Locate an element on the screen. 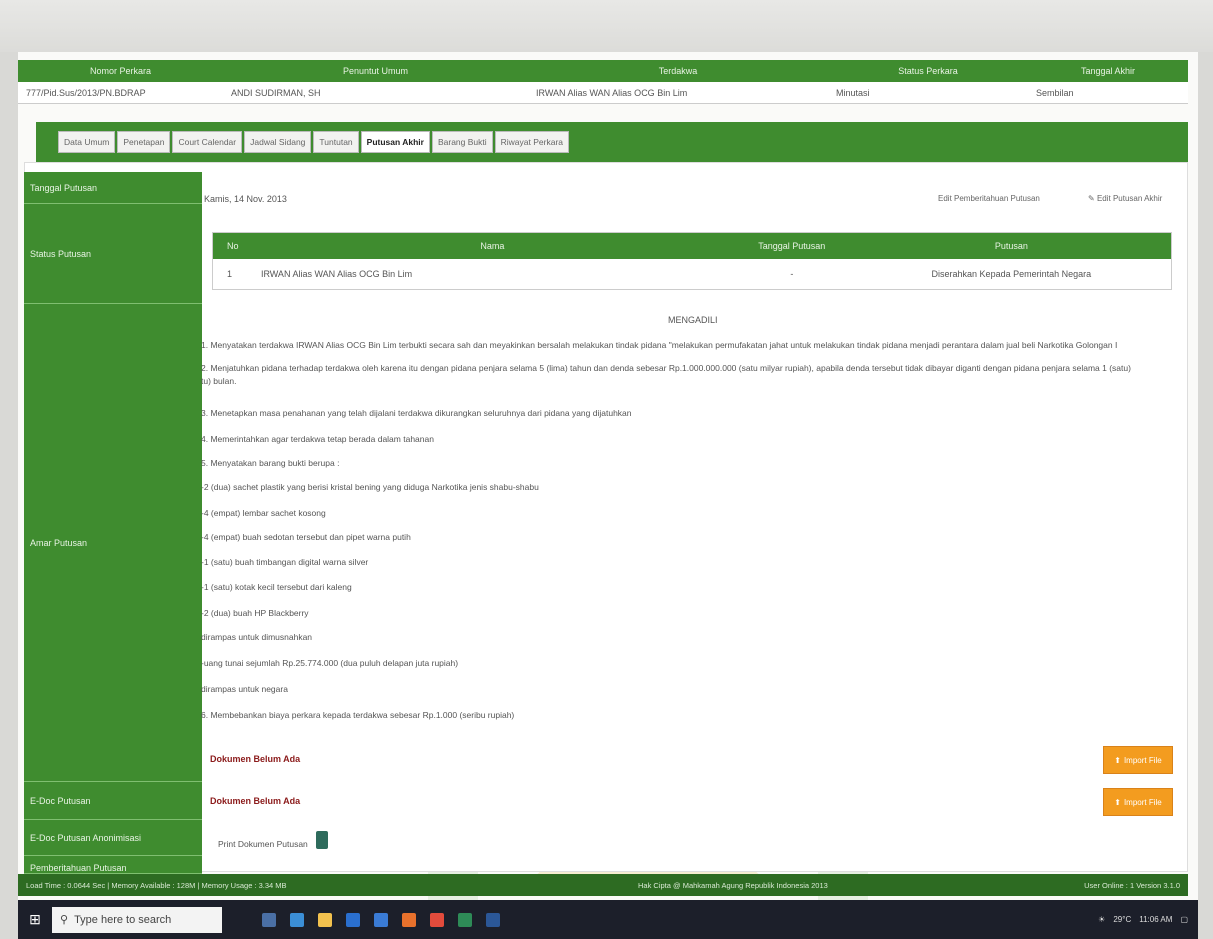  amar-line: dirampas untuk negara is located at coordinates (244, 689).